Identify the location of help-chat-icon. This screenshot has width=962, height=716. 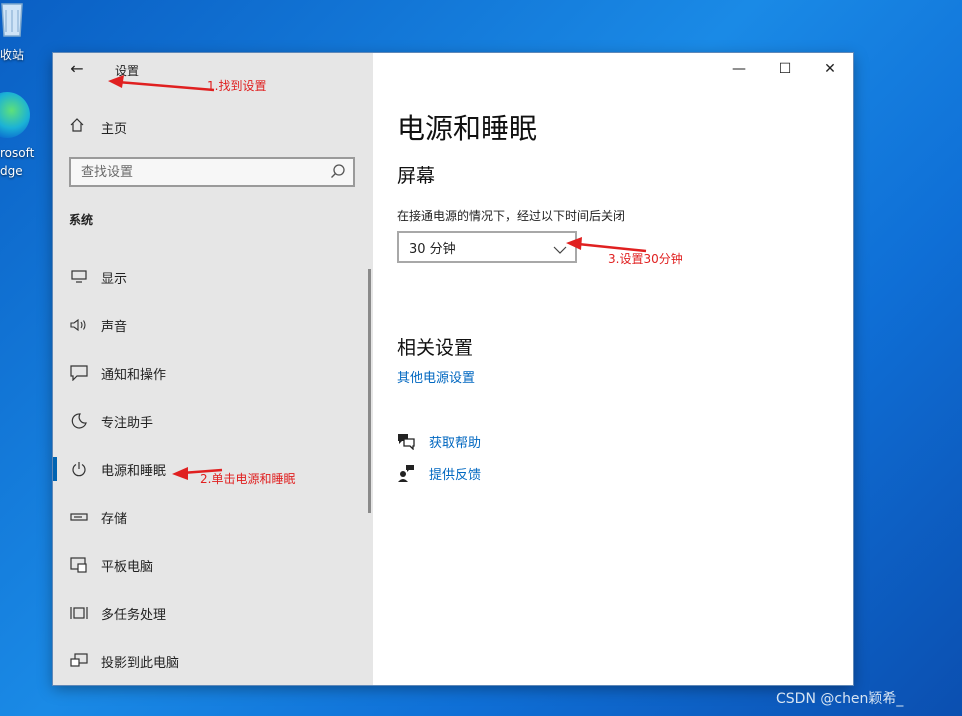
(406, 441).